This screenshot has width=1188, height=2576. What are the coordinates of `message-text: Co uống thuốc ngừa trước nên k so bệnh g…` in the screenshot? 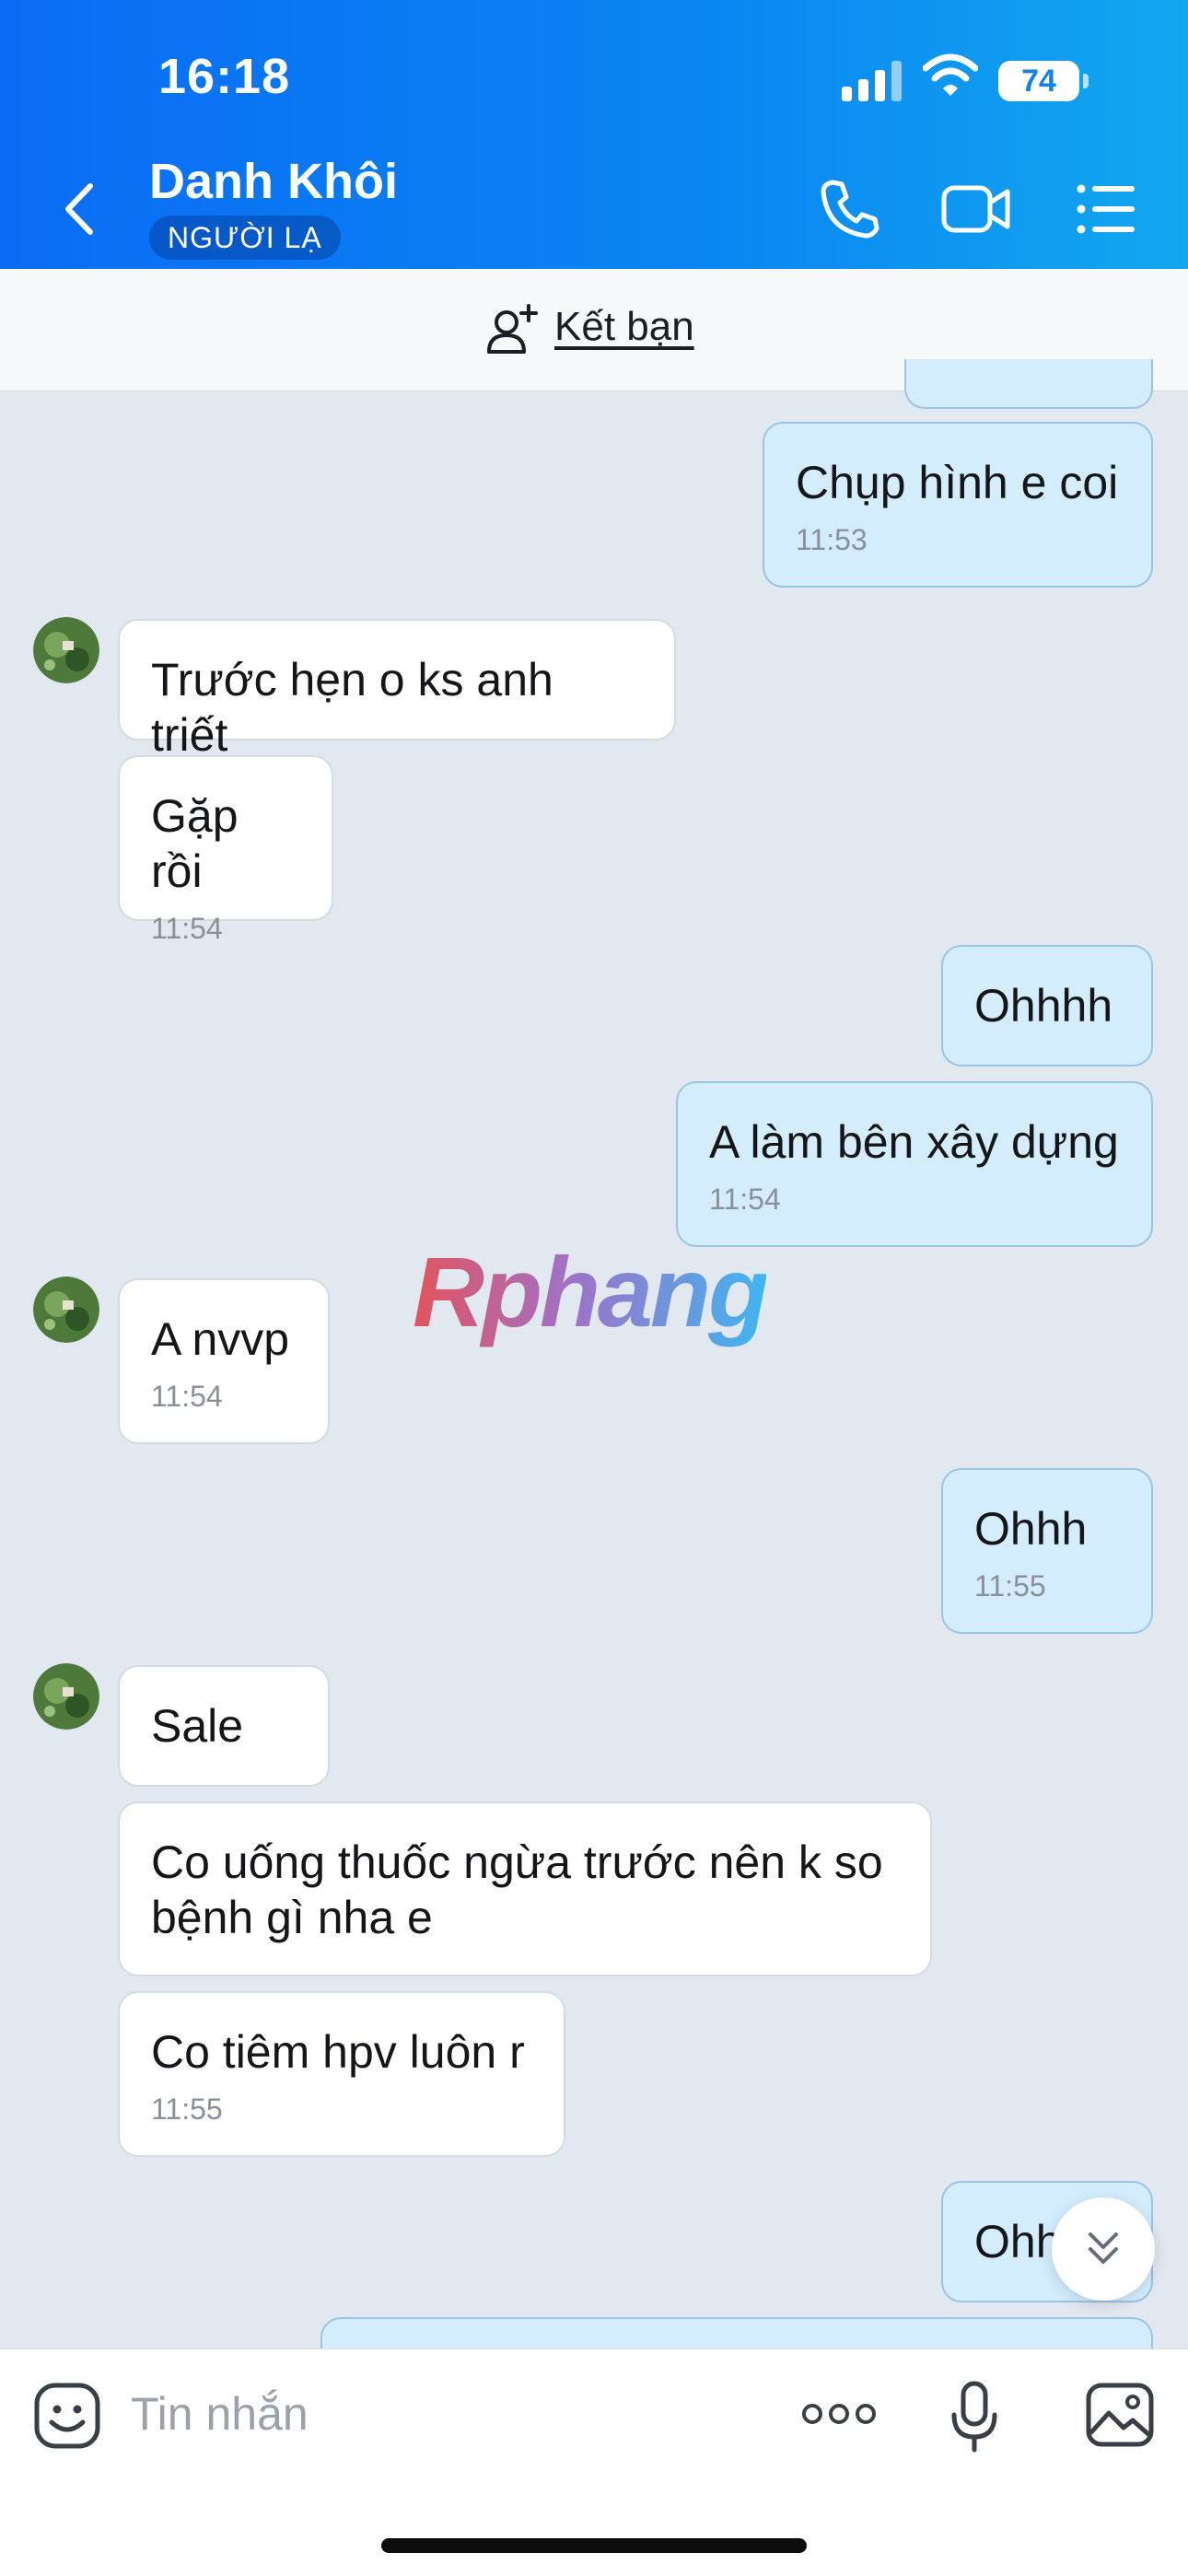 It's located at (517, 1889).